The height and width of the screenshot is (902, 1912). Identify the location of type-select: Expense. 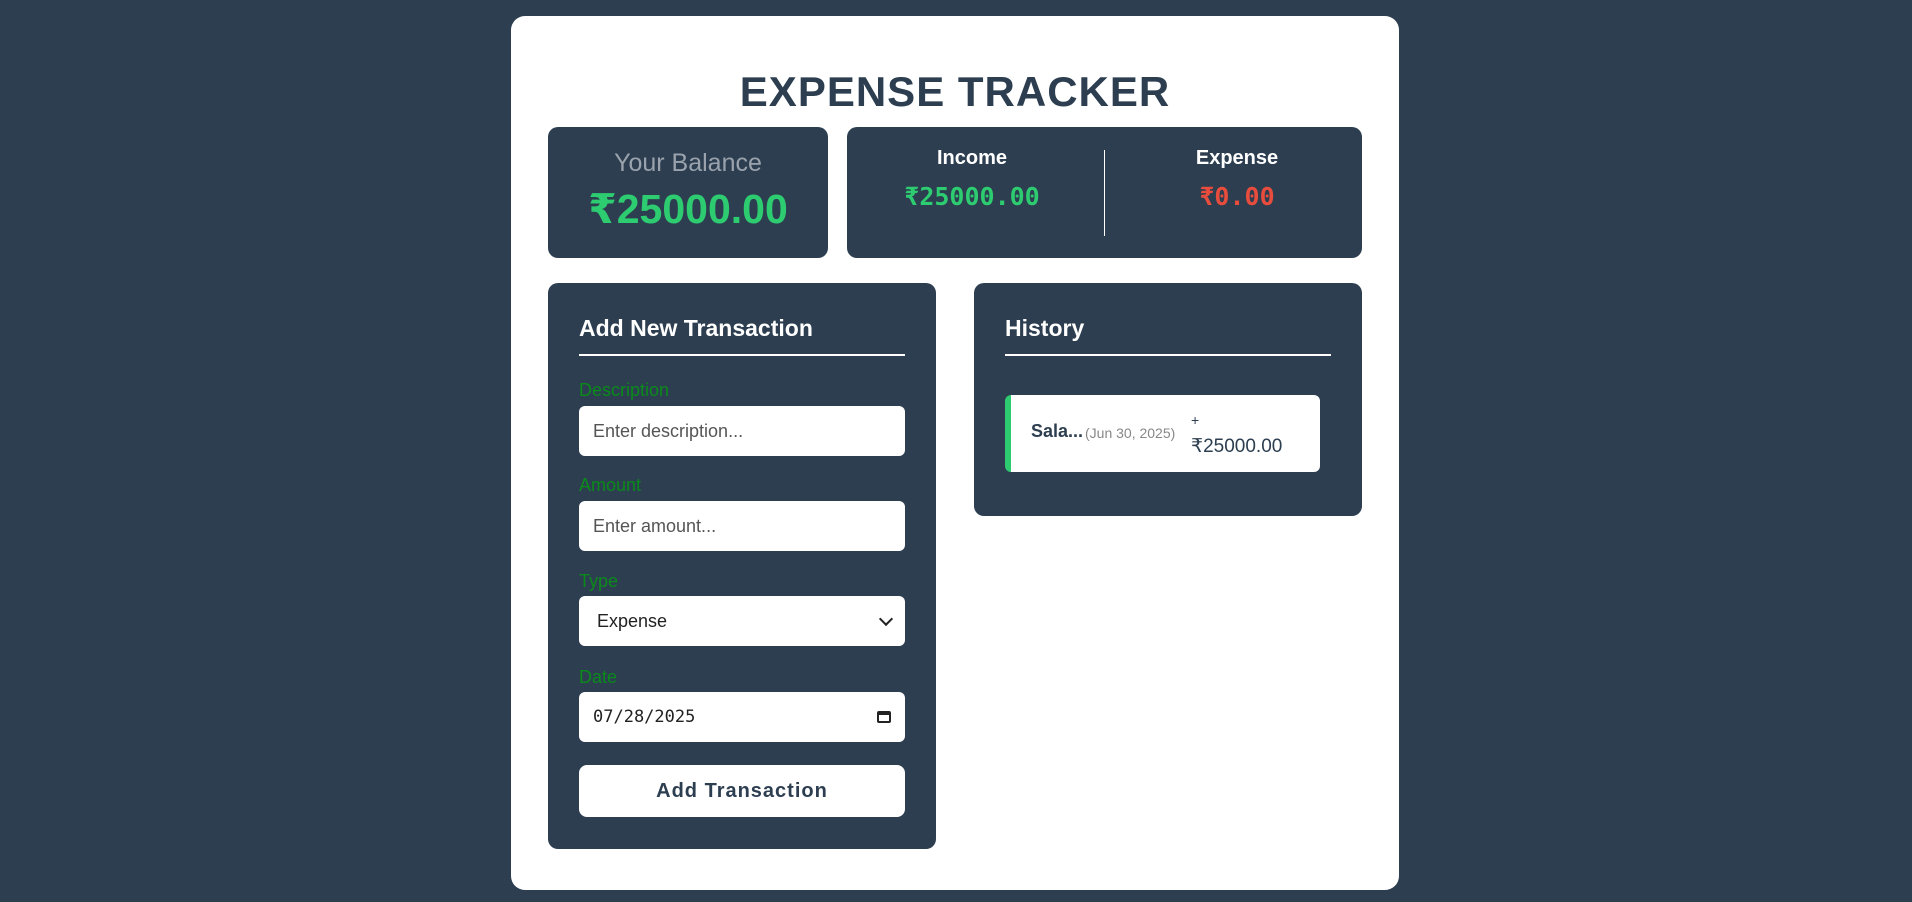
(742, 621).